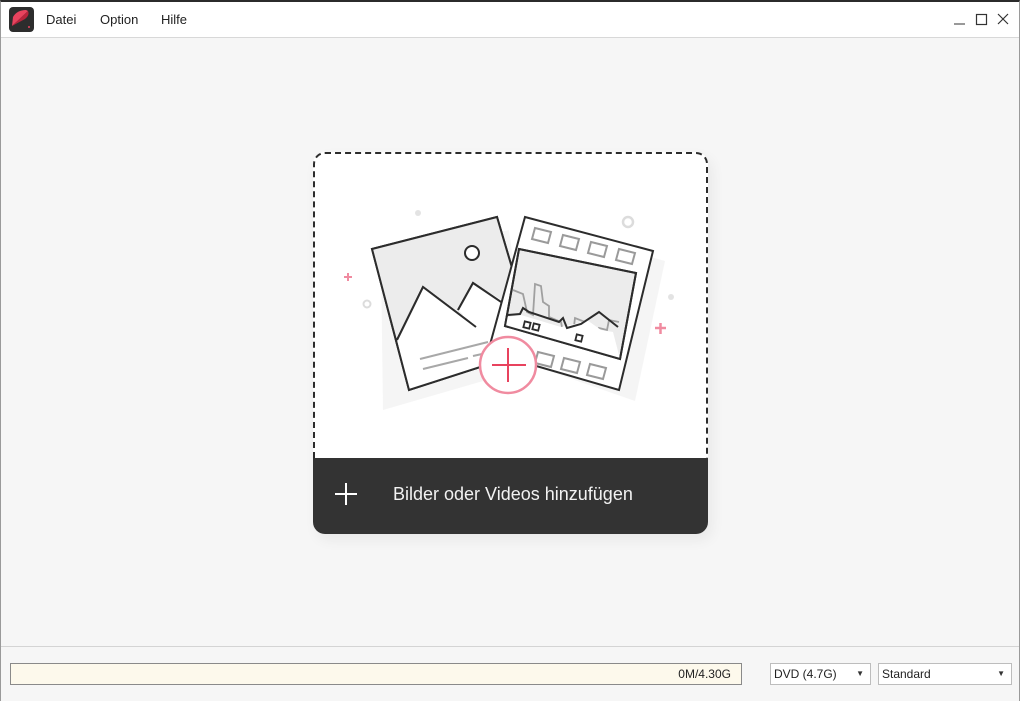  I want to click on add-media-label: Bilder oder Videos hinzufügen, so click(513, 494).